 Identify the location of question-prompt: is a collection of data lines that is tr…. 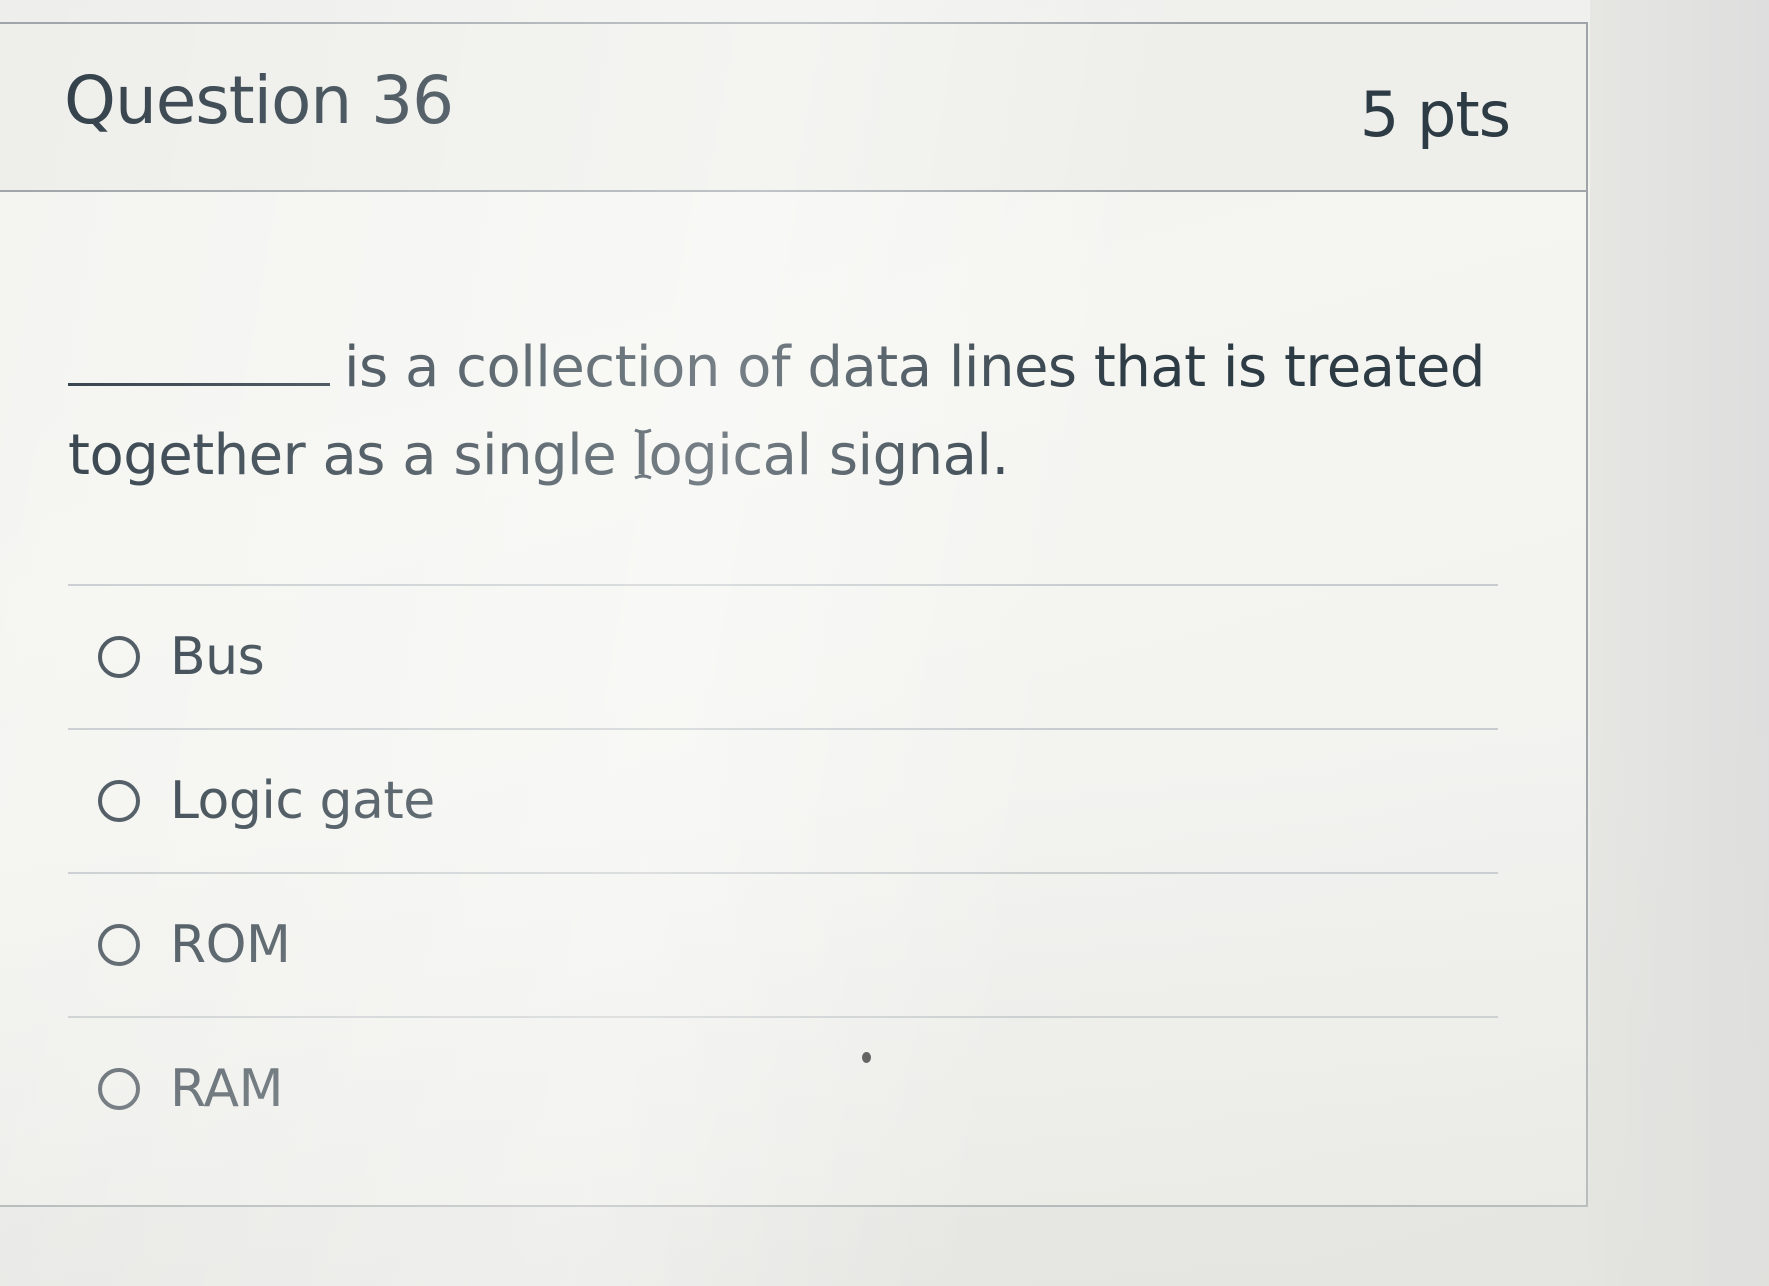
(778, 412).